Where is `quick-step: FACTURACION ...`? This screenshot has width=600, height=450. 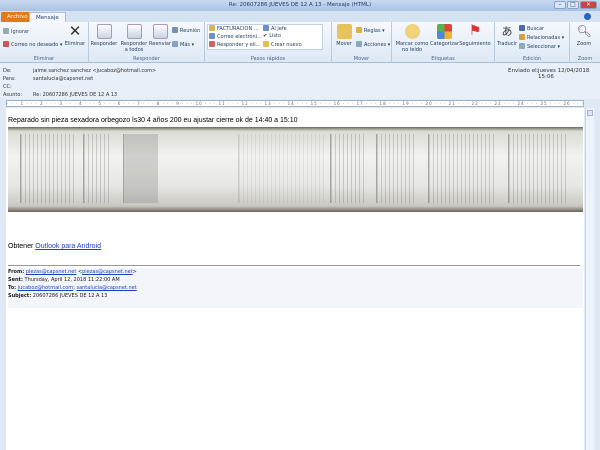 quick-step: FACTURACION ... is located at coordinates (234, 29).